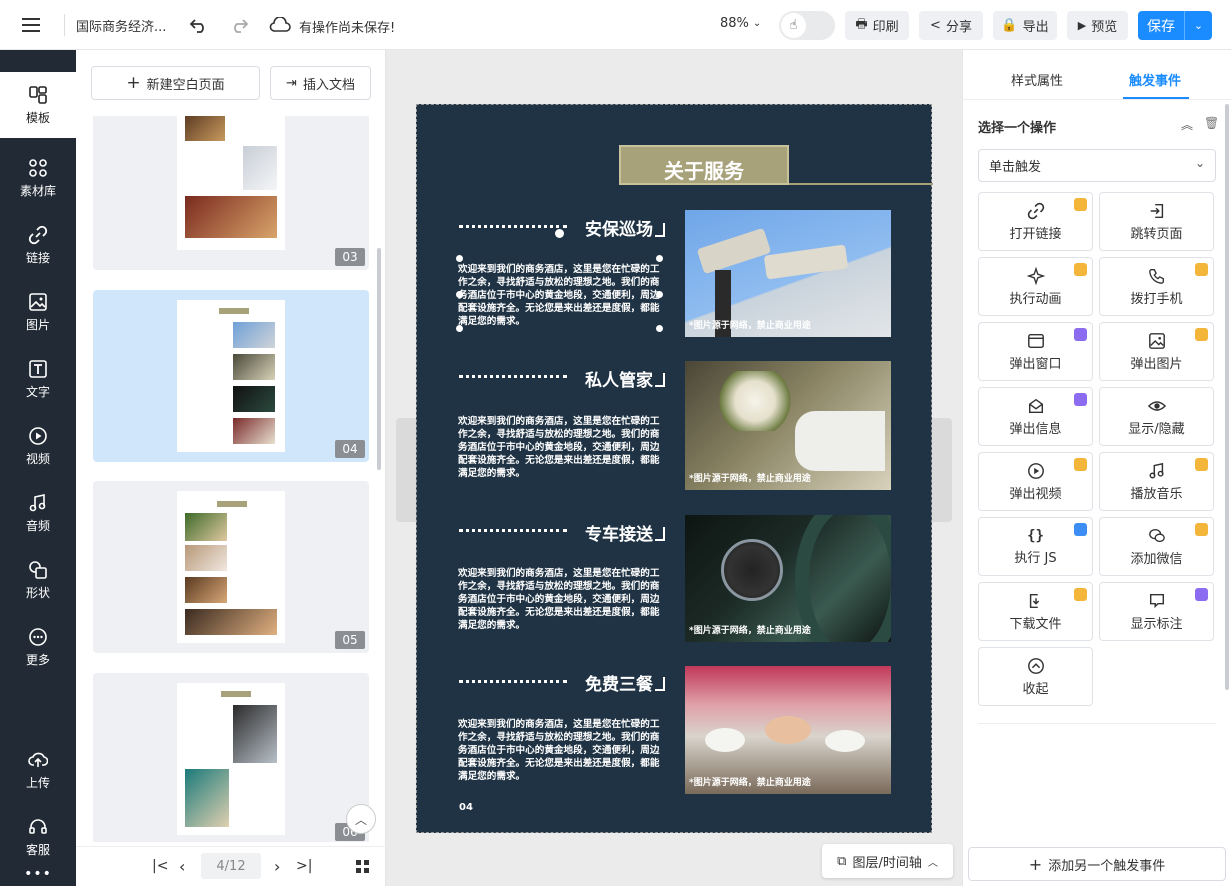 This screenshot has width=1231, height=886. I want to click on scroll-top-button: ︿, so click(361, 819).